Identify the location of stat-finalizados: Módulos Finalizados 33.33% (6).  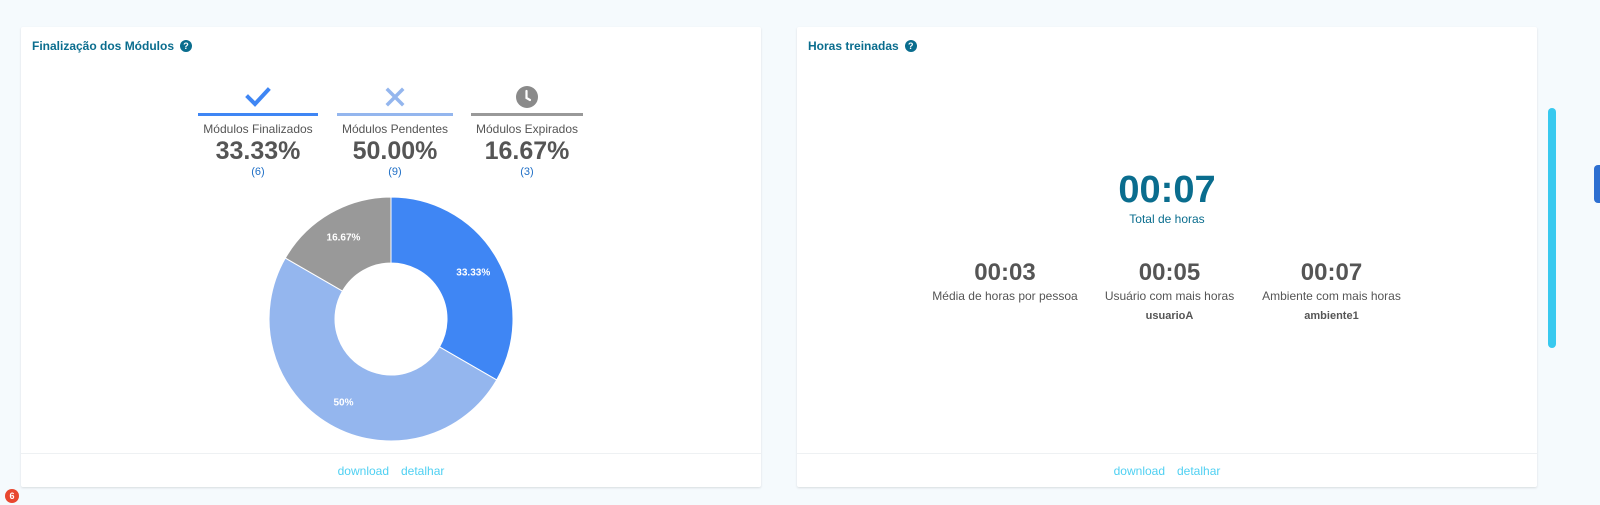
(258, 130).